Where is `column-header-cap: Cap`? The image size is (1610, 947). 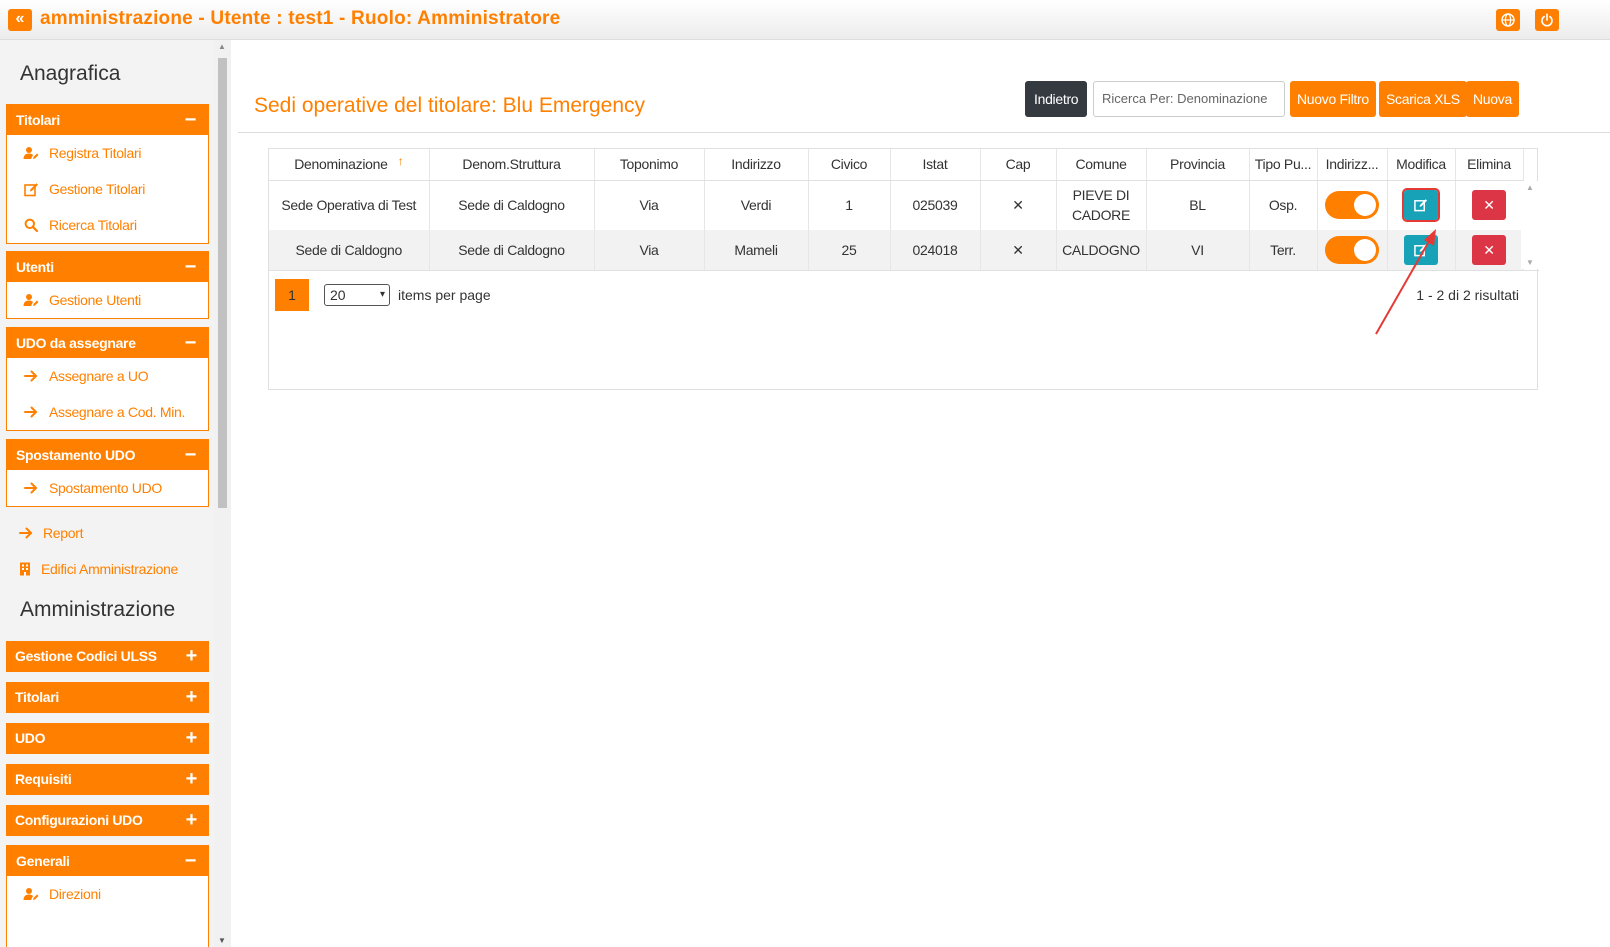
column-header-cap: Cap is located at coordinates (1018, 165).